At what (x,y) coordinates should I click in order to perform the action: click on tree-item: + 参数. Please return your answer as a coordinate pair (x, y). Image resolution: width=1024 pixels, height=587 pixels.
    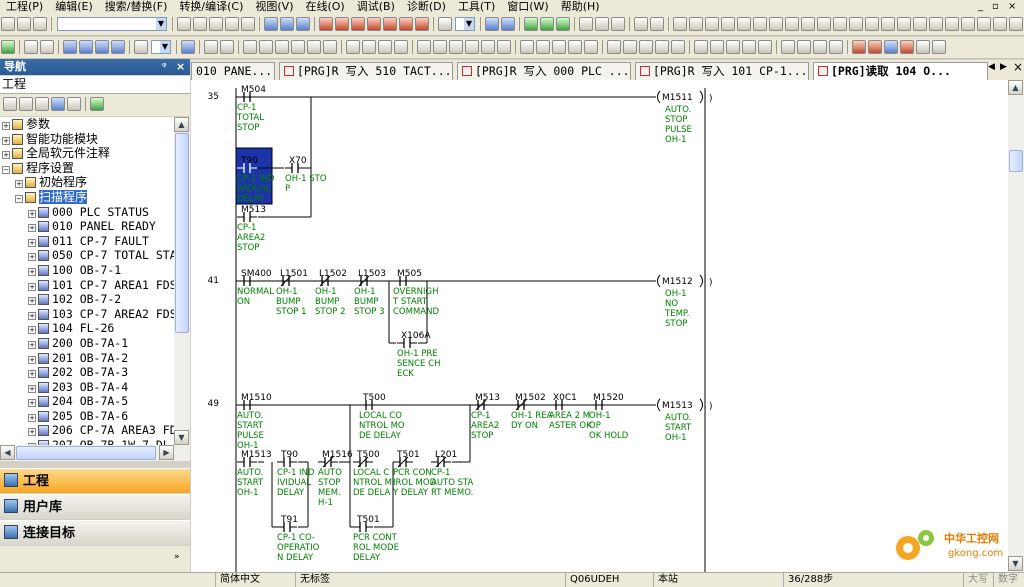
    Looking at the image, I should click on (87, 124).